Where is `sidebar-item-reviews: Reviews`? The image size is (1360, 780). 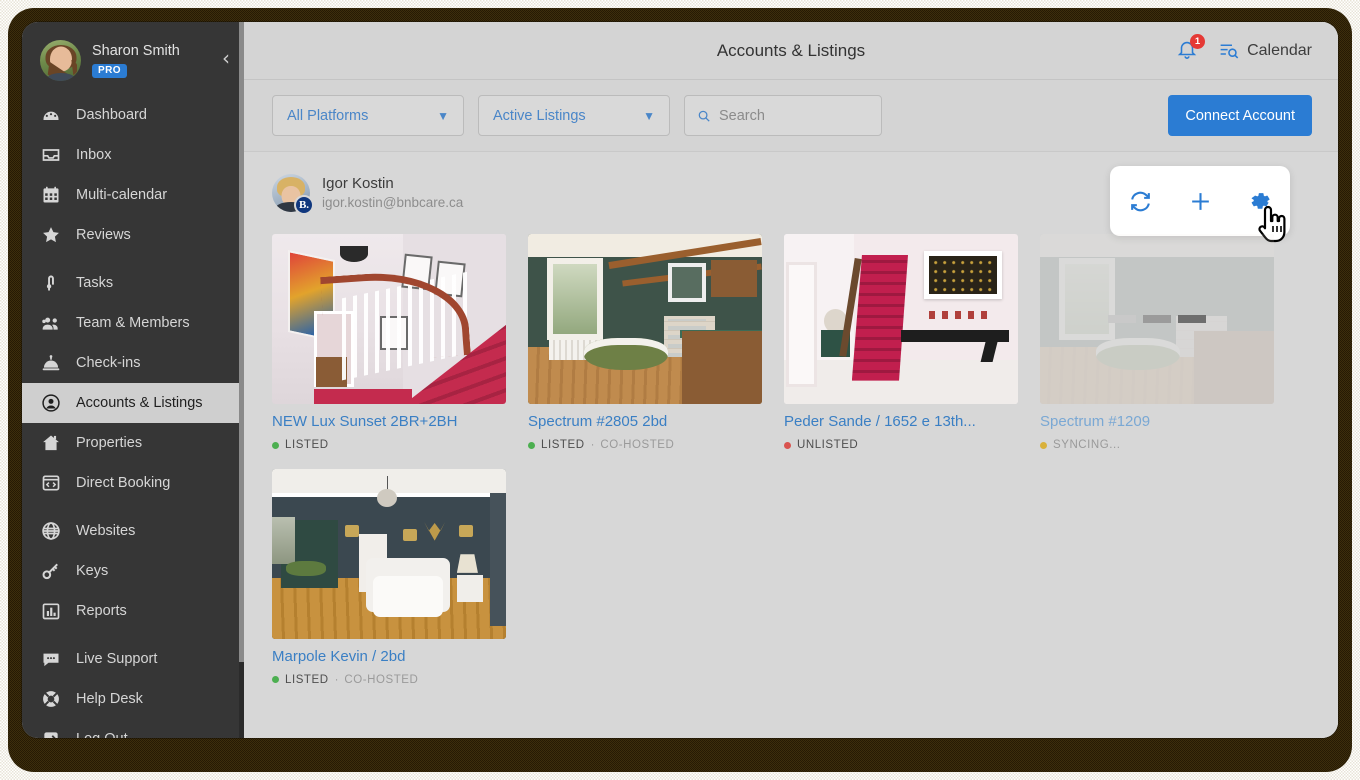
sidebar-item-reviews: Reviews is located at coordinates (133, 235).